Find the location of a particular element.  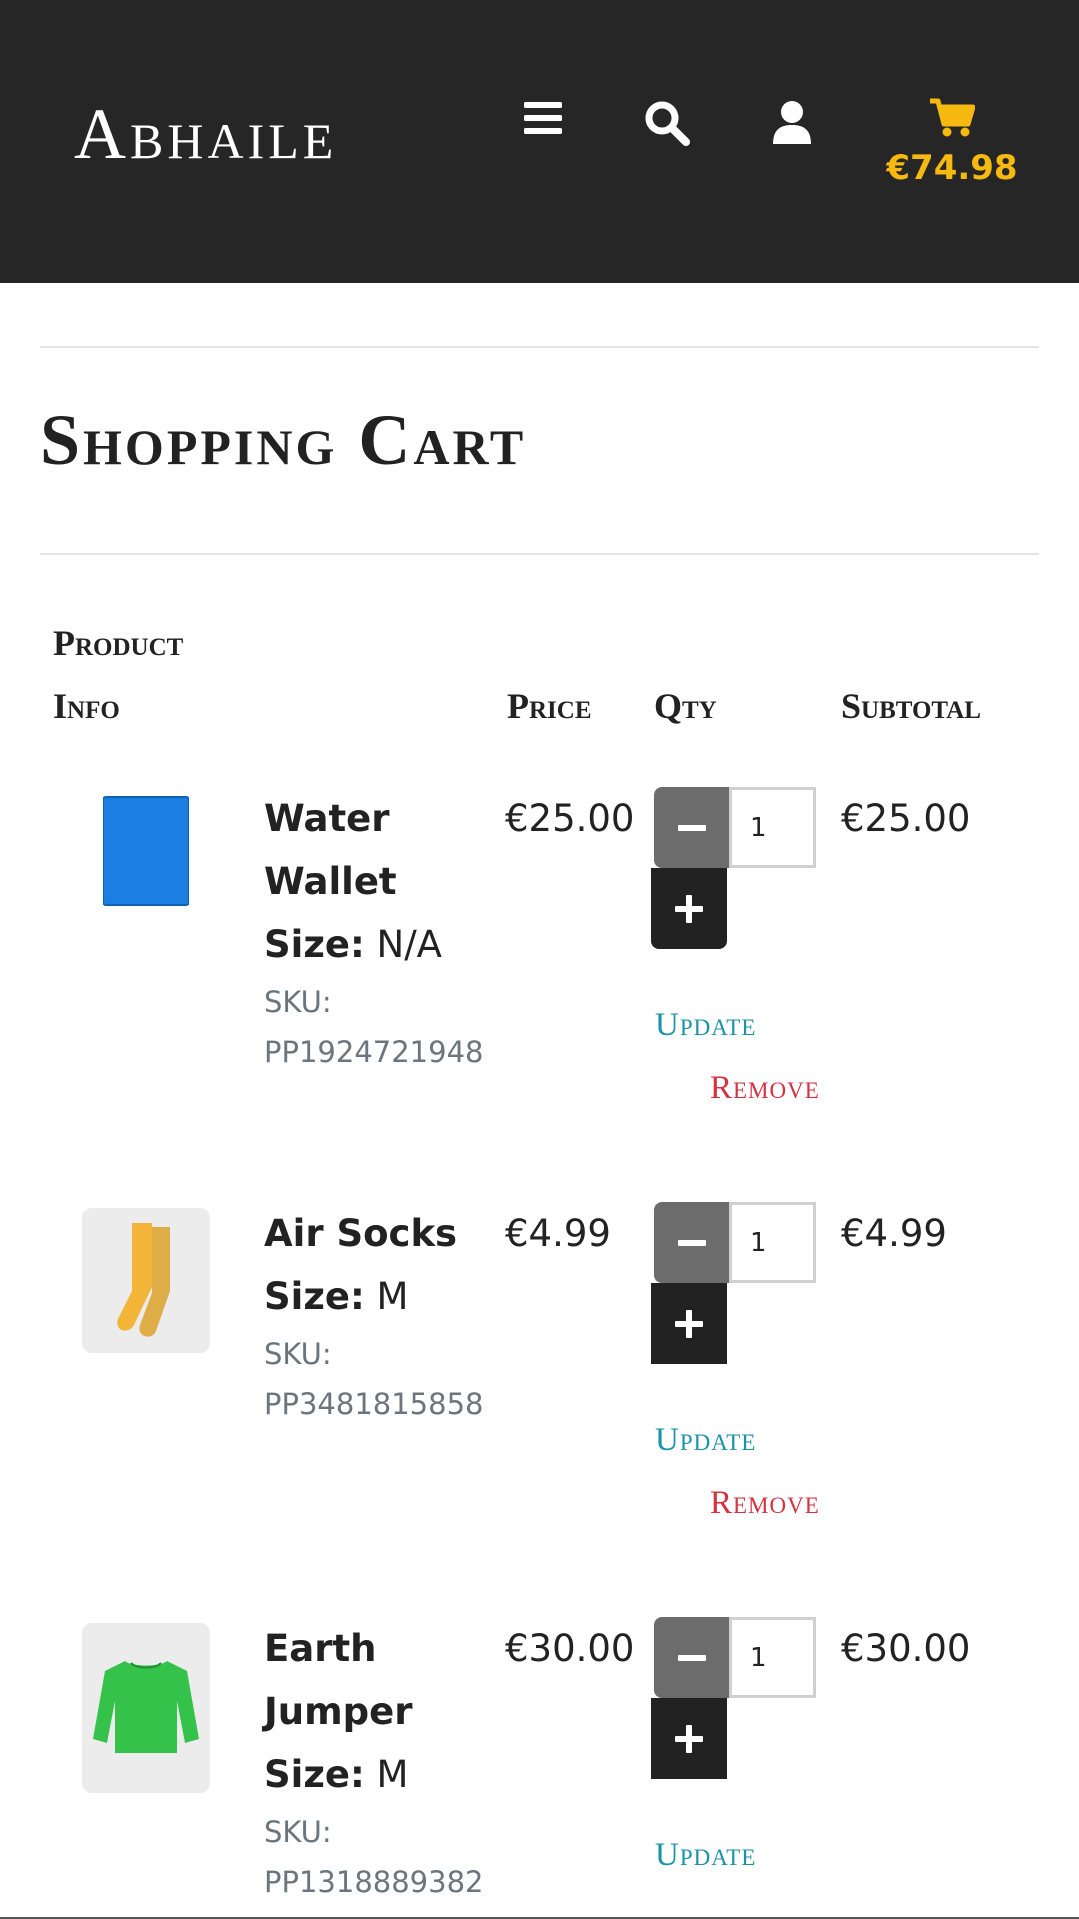

page-title: Shopping Cart is located at coordinates (283, 440).